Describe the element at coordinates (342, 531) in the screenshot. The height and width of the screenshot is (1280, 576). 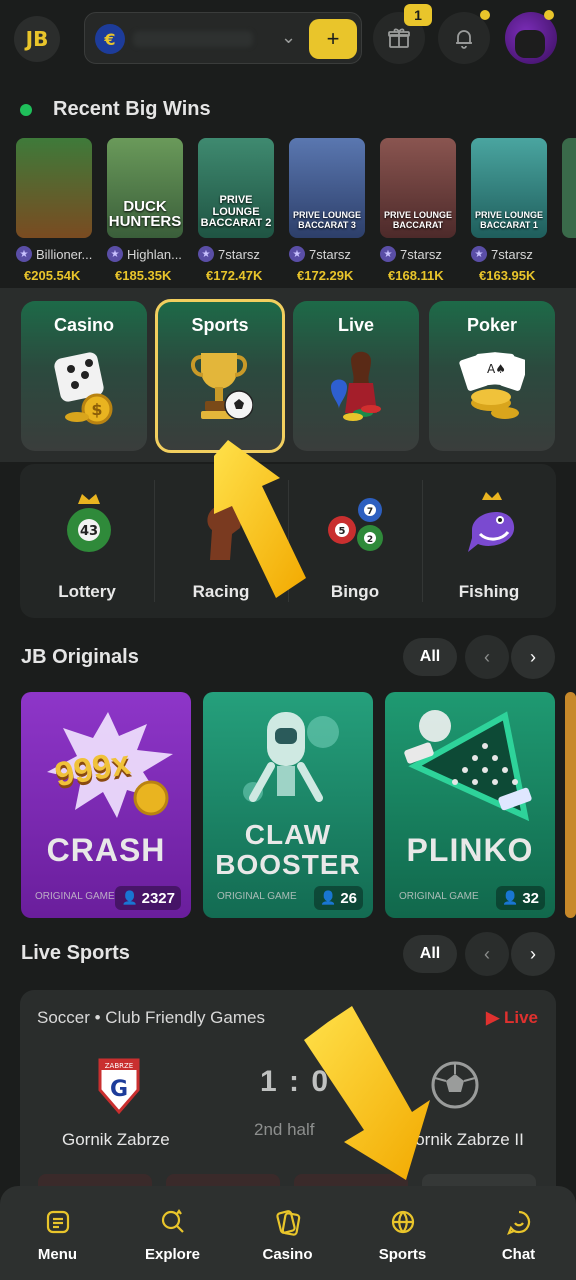
I see `svg-text: 5` at that location.